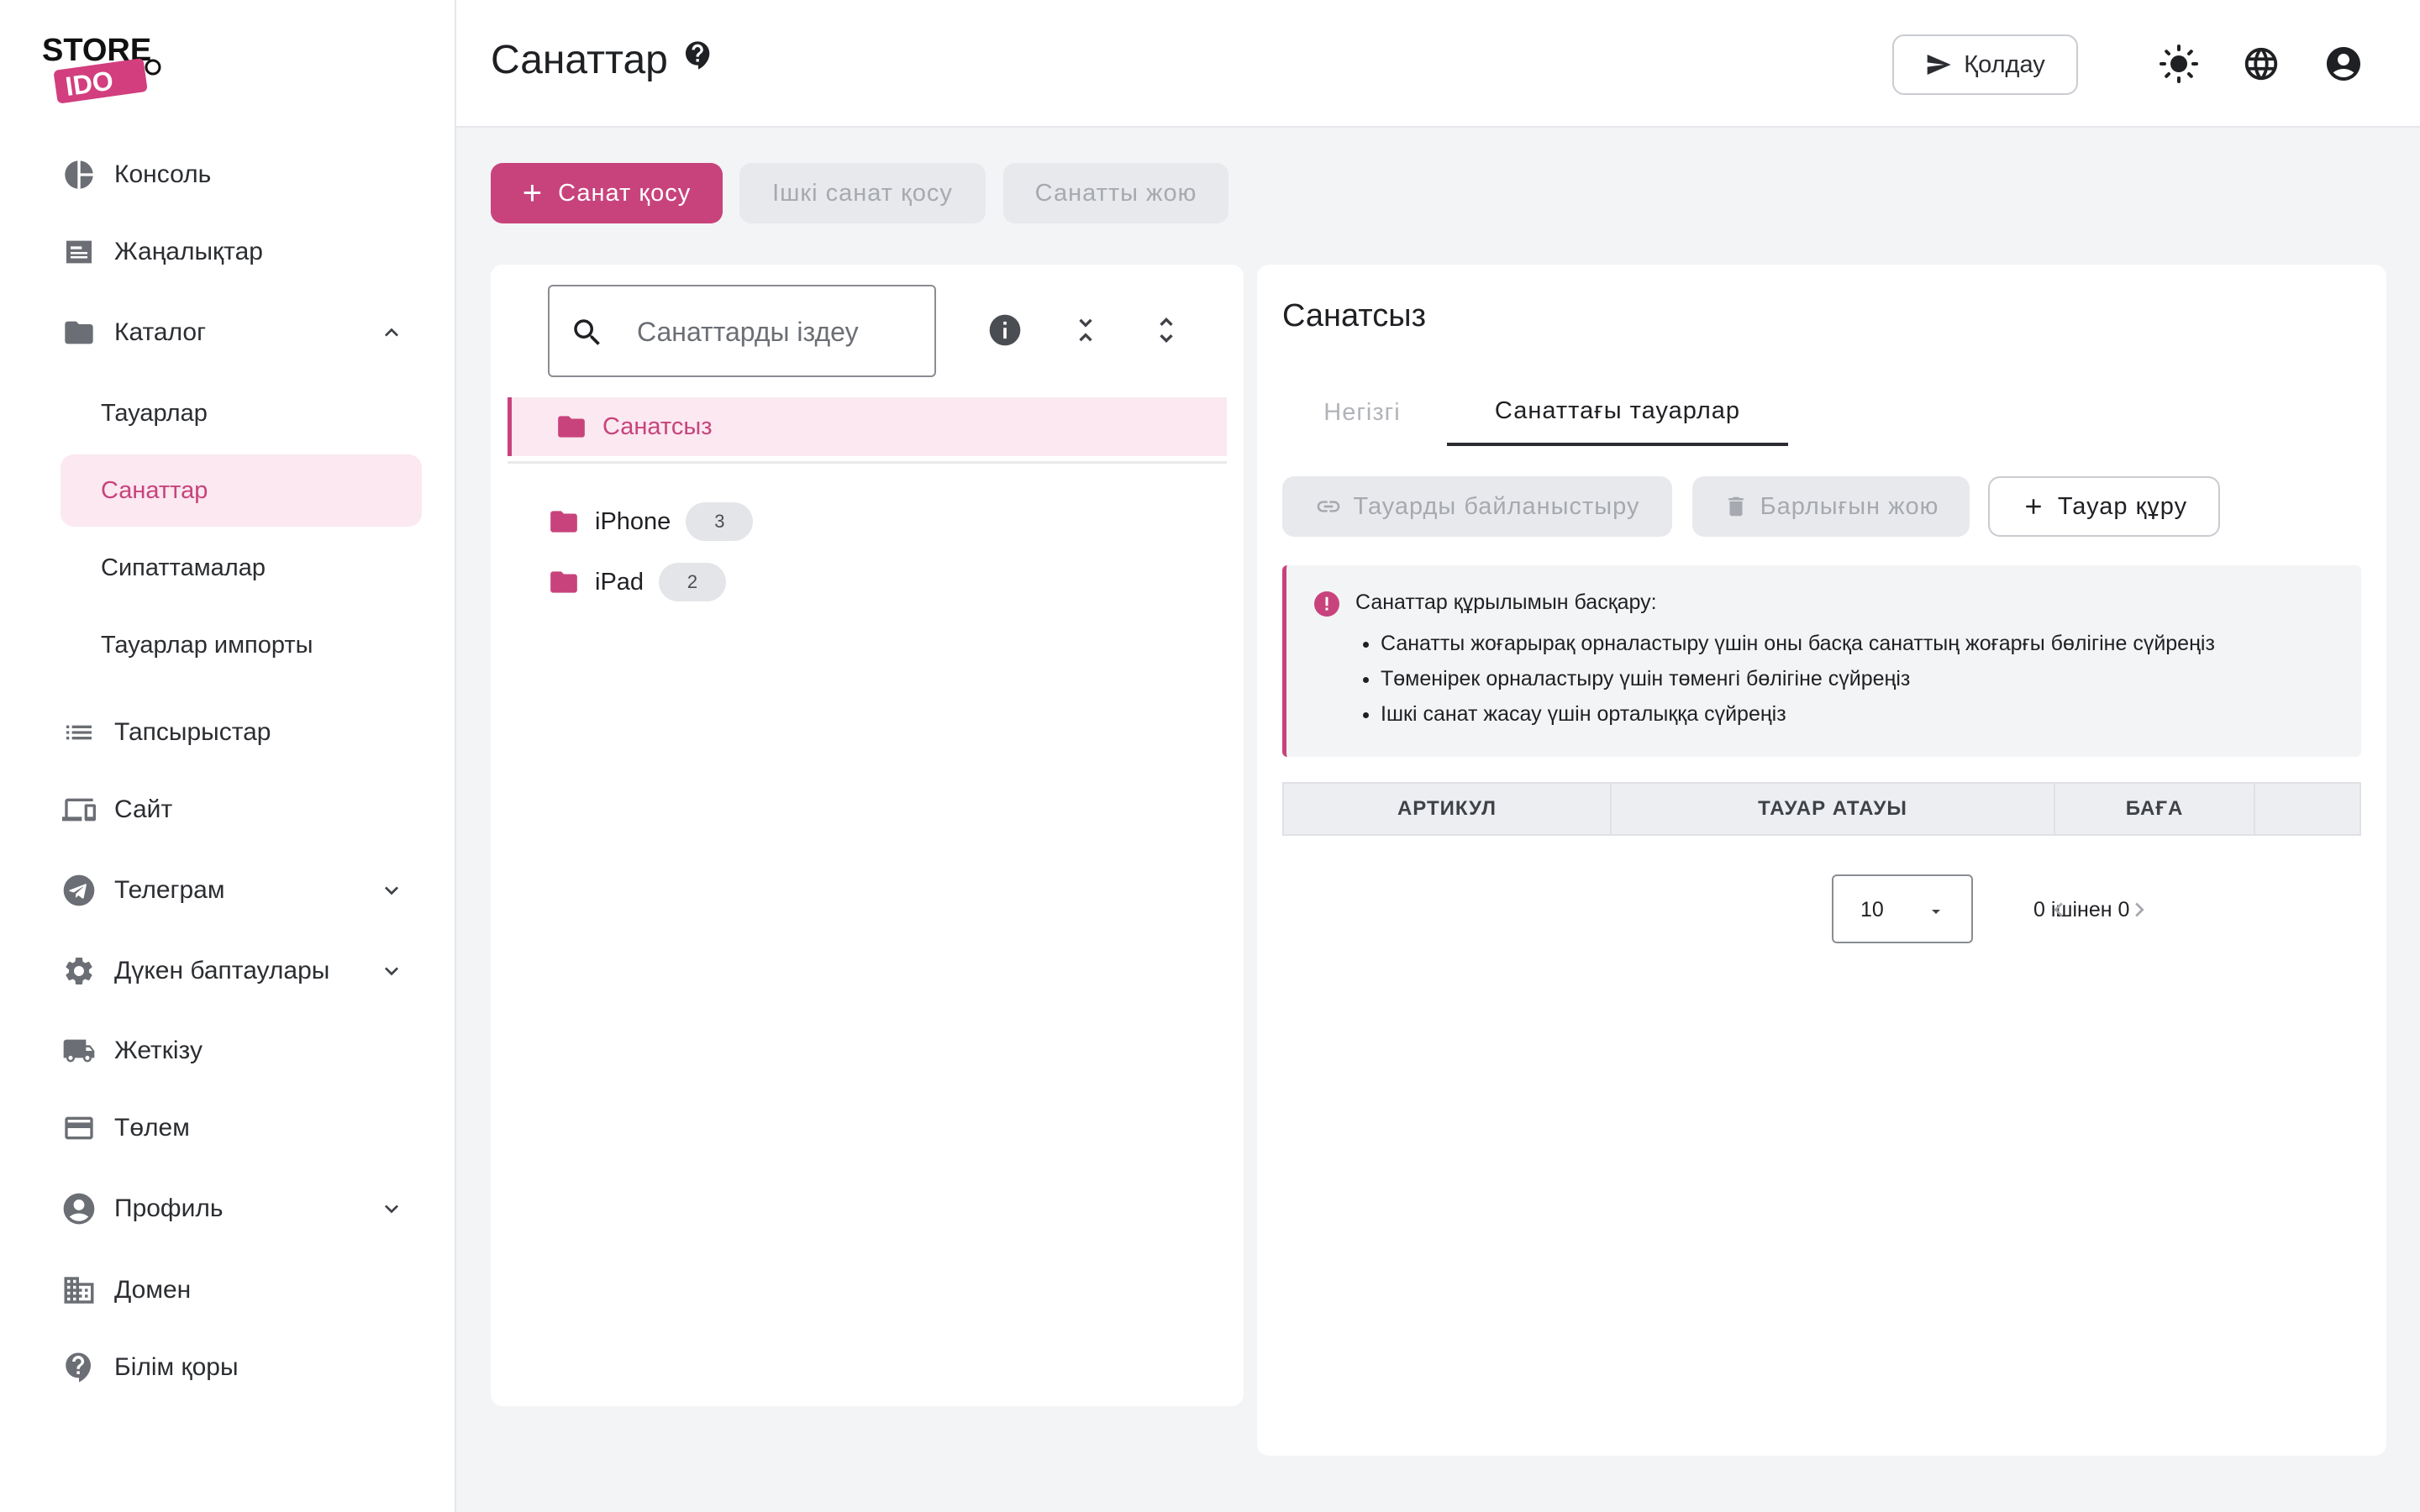 The height and width of the screenshot is (1512, 2420). I want to click on category-search-box, so click(742, 331).